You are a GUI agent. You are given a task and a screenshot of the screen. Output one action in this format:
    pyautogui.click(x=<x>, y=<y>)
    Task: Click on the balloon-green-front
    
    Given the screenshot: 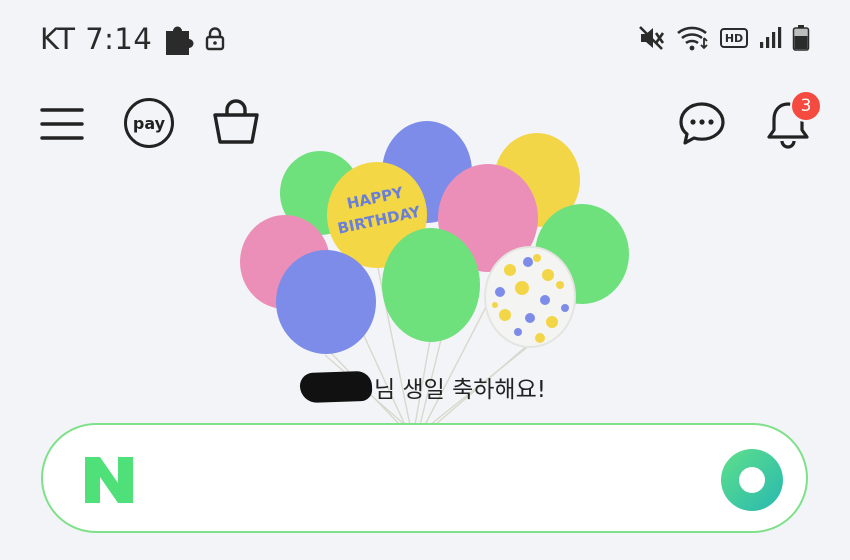 What is the action you would take?
    pyautogui.click(x=431, y=285)
    